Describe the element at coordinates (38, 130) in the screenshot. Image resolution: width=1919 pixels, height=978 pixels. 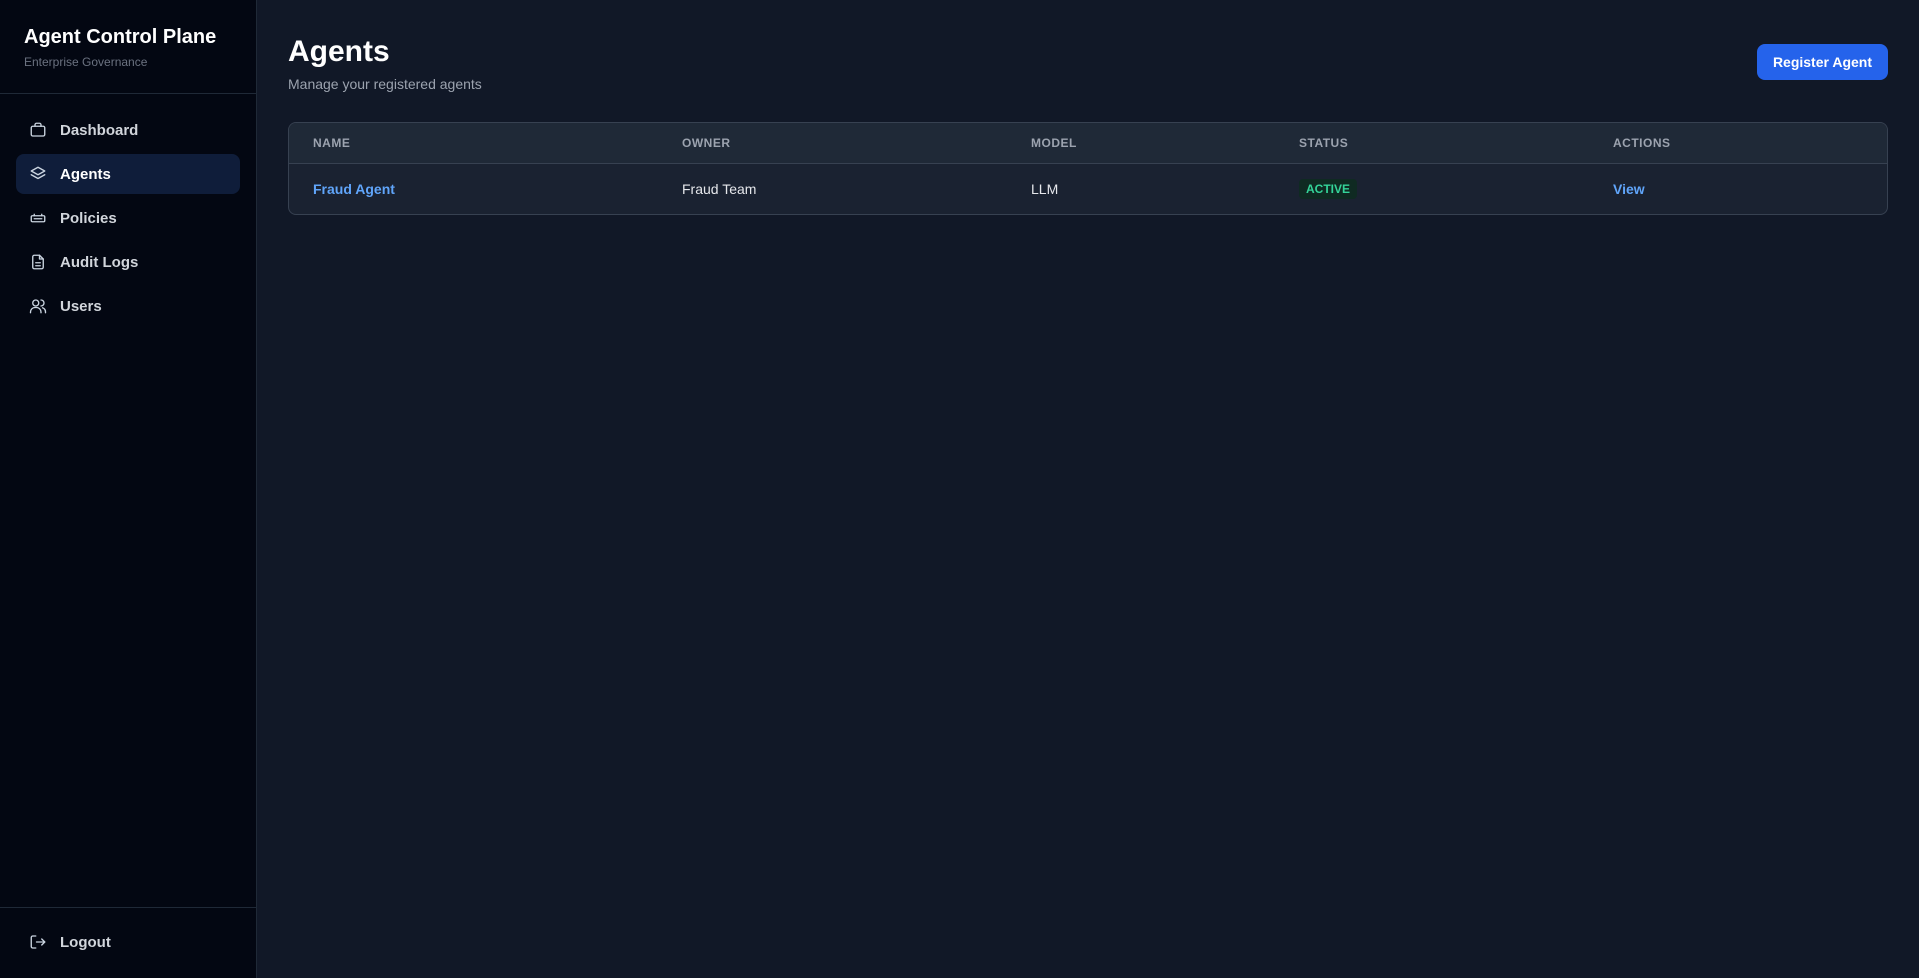
I see `briefcase-icon` at that location.